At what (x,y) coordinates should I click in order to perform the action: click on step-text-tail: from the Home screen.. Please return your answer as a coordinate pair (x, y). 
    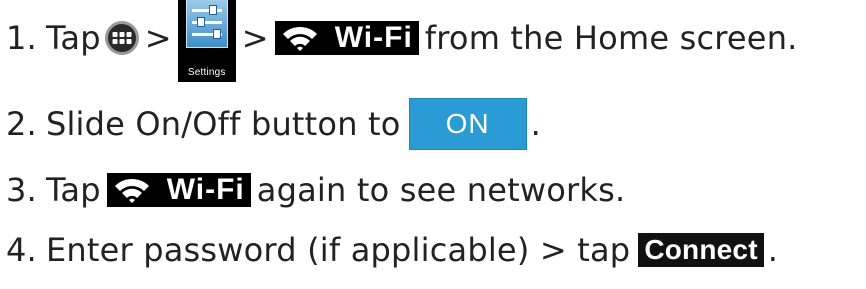
    Looking at the image, I should click on (611, 38).